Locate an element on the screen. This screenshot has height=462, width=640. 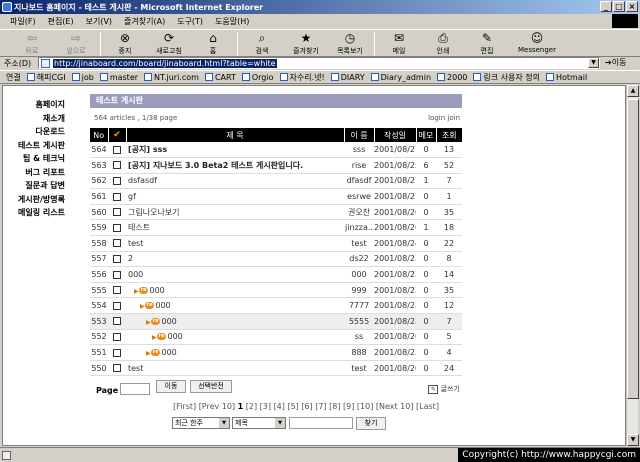
subject-link: 2 is located at coordinates (130, 258).